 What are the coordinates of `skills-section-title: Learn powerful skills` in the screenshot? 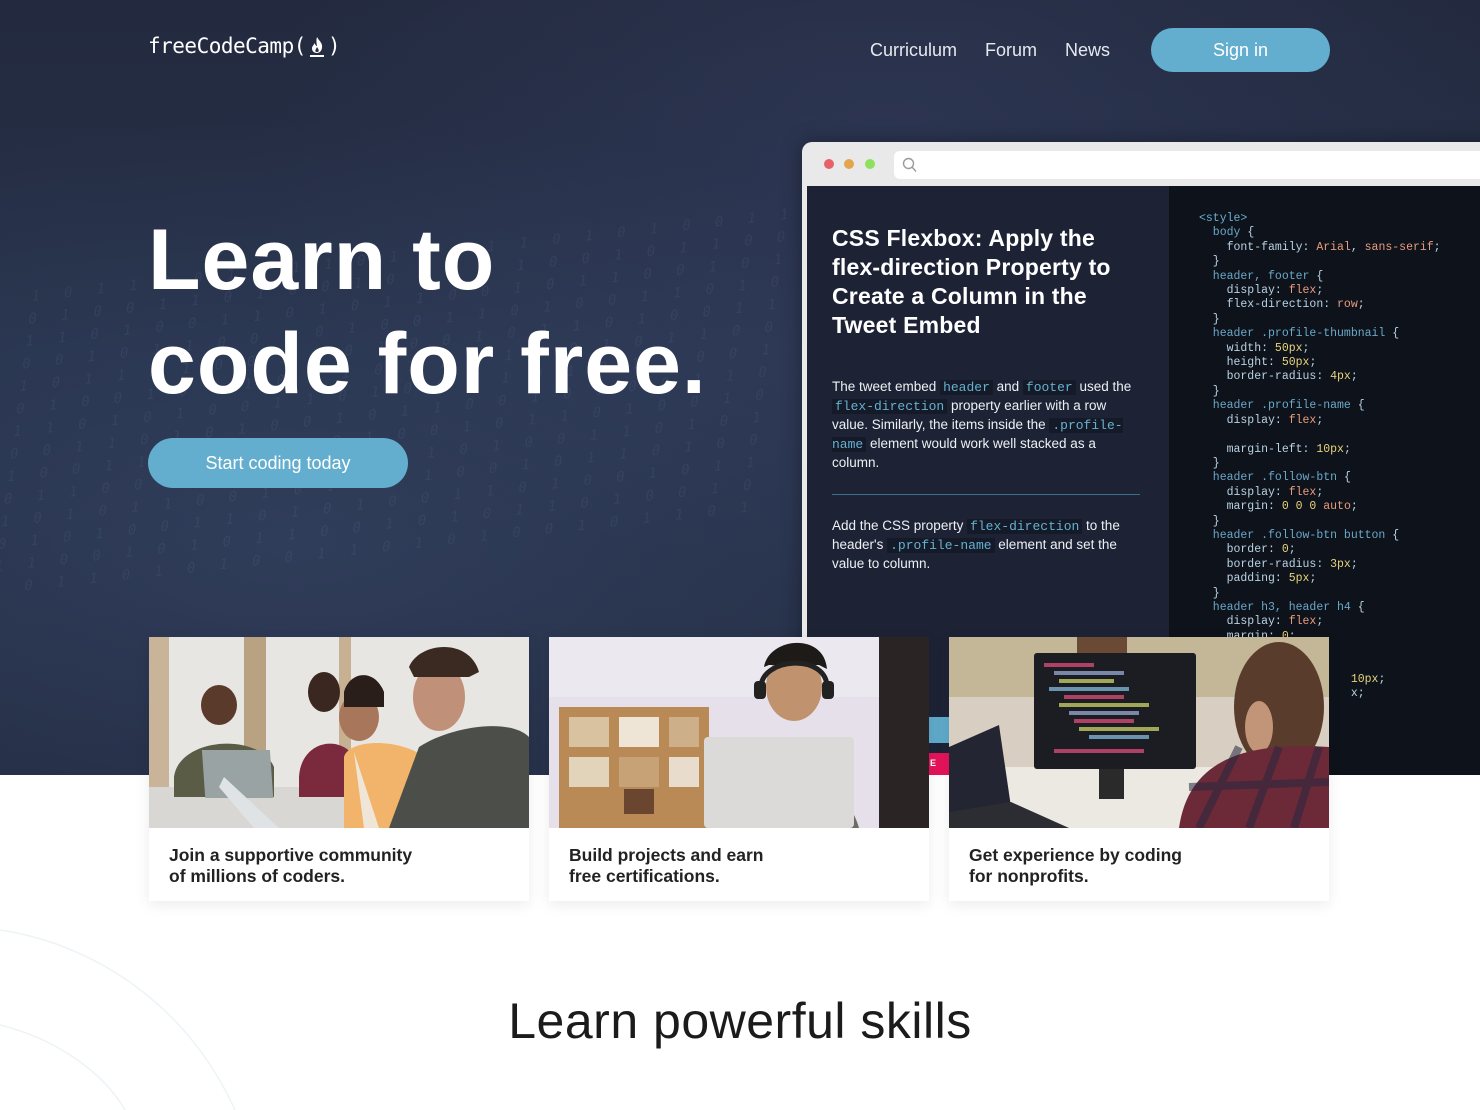 It's located at (740, 1021).